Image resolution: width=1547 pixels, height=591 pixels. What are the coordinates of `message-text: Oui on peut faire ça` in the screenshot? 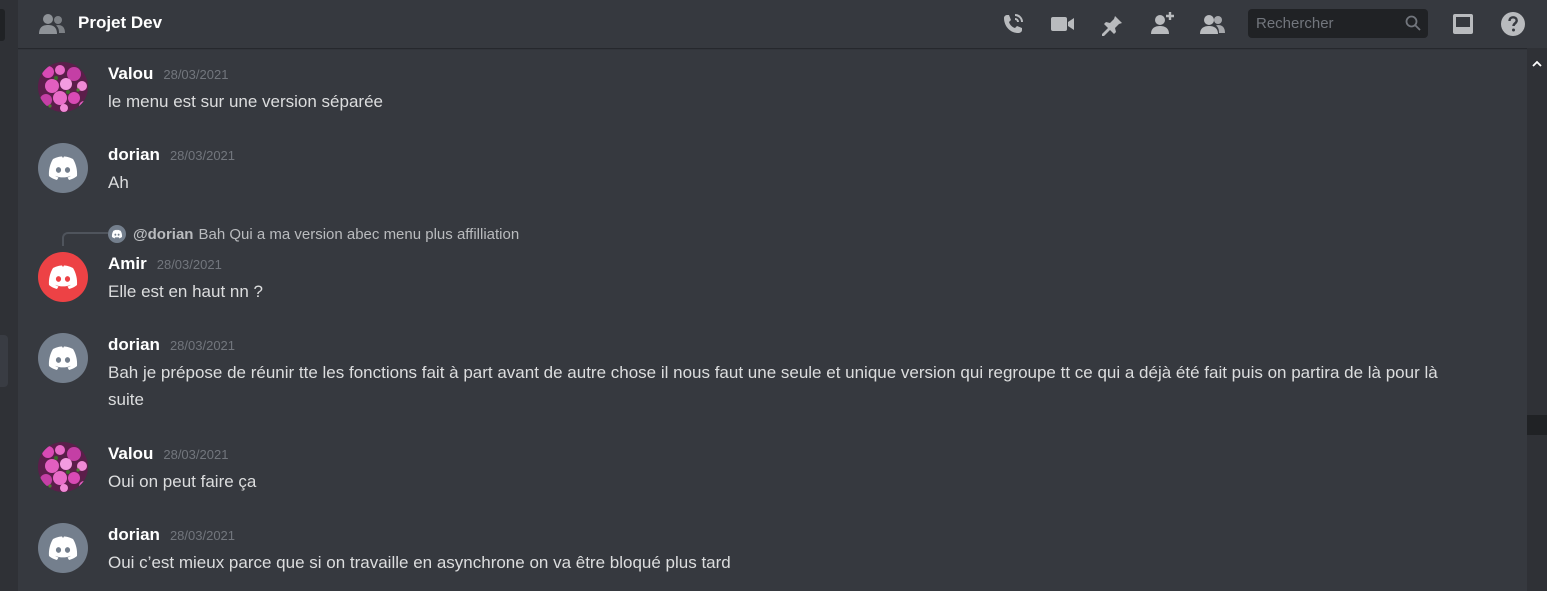 It's located at (182, 481).